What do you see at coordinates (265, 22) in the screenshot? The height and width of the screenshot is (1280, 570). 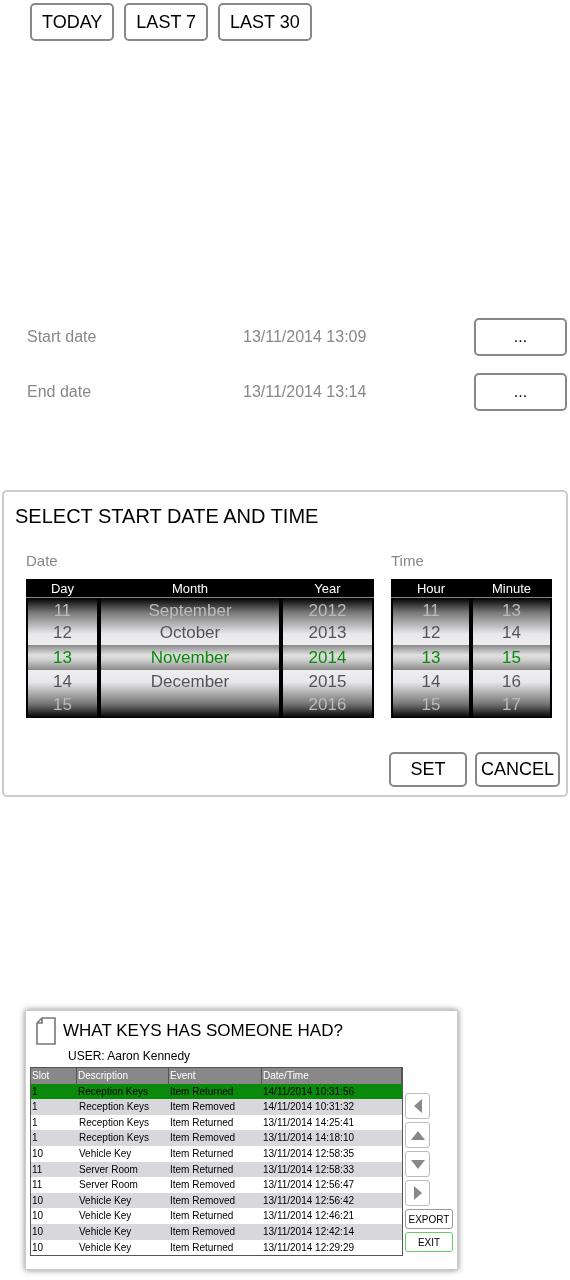 I see `range-button: LAST 30` at bounding box center [265, 22].